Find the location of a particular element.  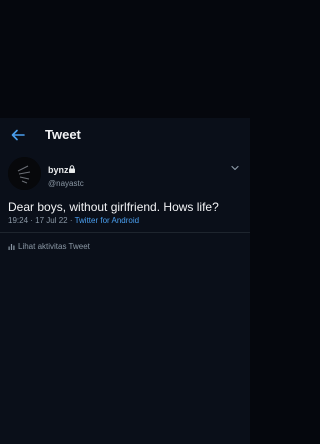

avatar is located at coordinates (24, 173).